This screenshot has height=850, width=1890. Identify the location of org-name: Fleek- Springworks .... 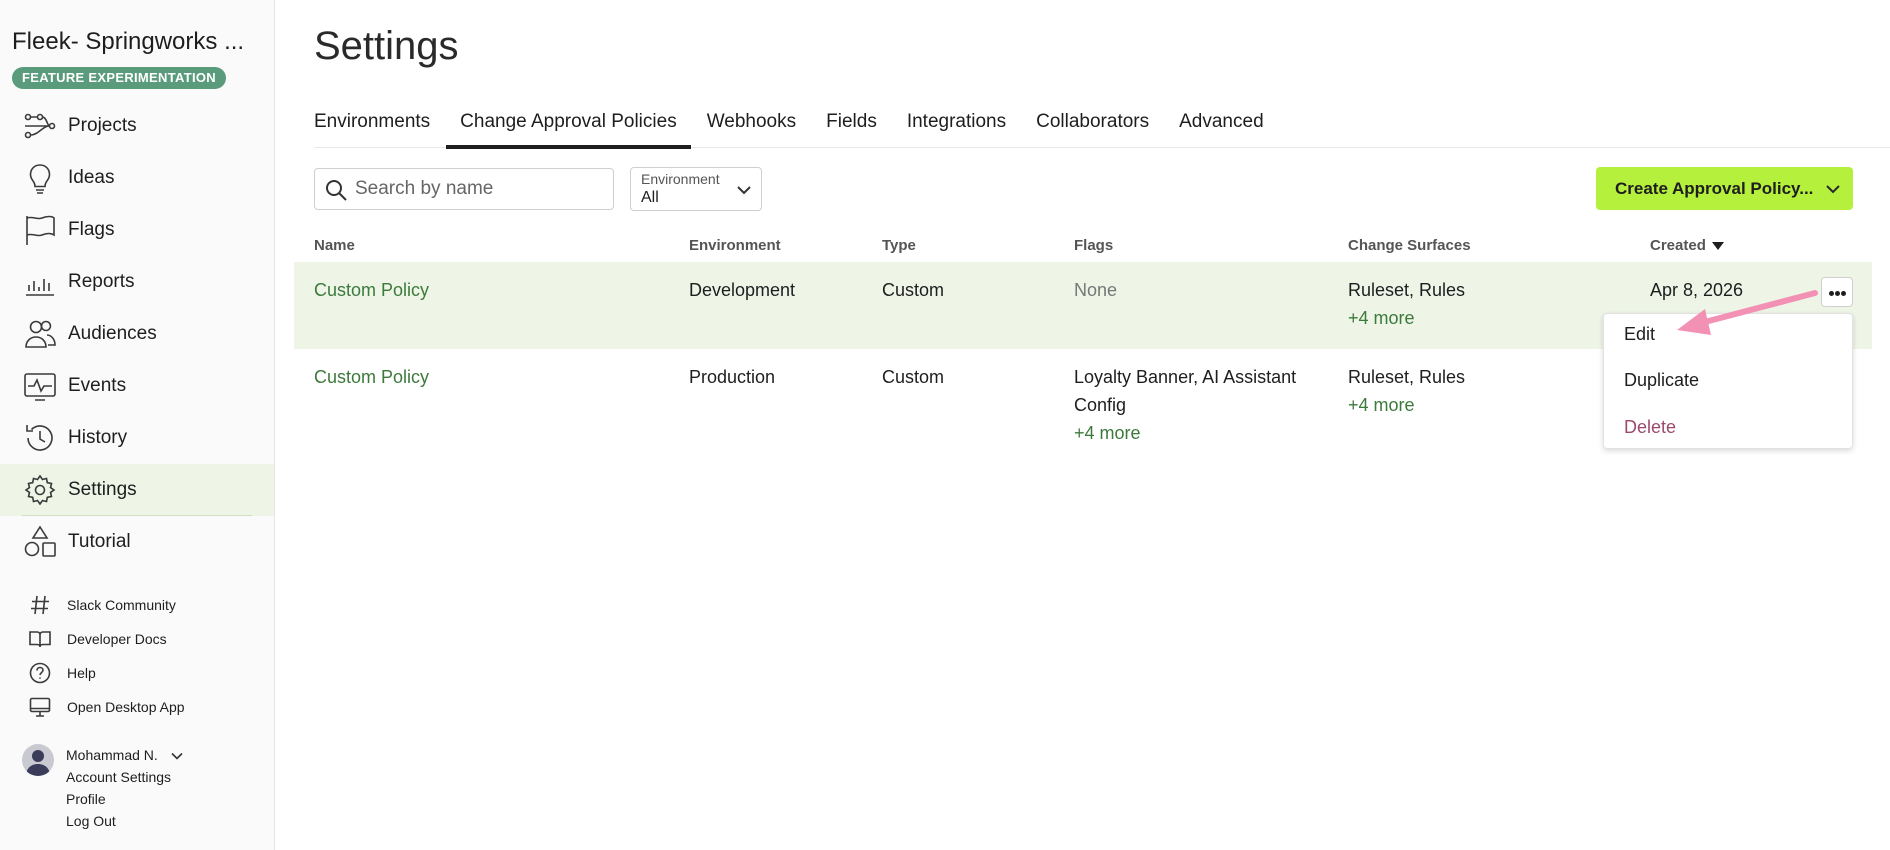
(128, 42).